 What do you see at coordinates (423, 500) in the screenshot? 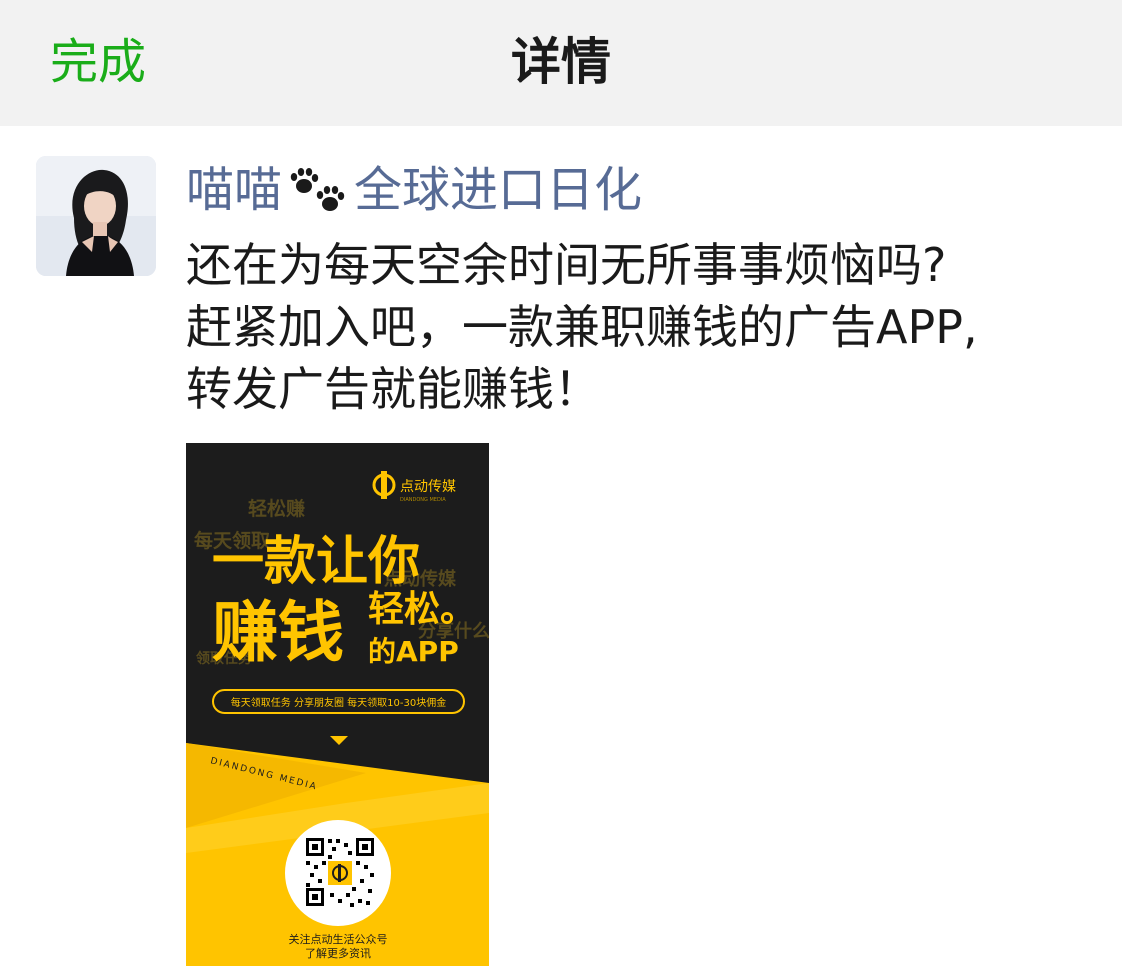
I see `poster-brand-sub: DIANDONG MEDIA` at bounding box center [423, 500].